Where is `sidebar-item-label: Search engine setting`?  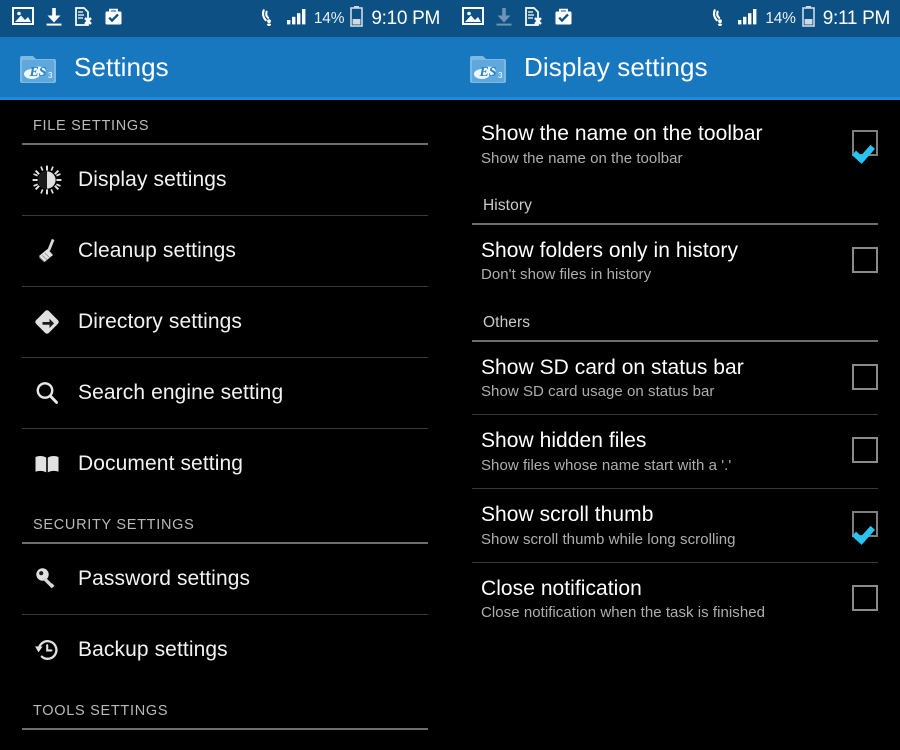
sidebar-item-label: Search engine setting is located at coordinates (181, 392).